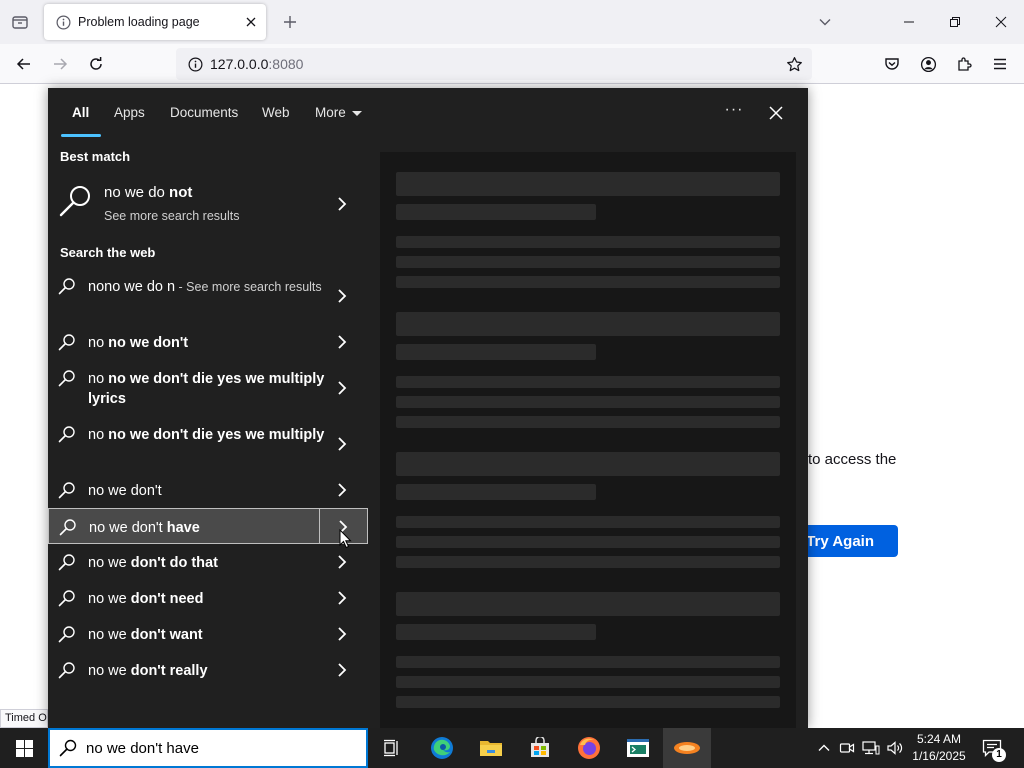 The width and height of the screenshot is (1024, 768). I want to click on notification-center-button: 1, so click(993, 749).